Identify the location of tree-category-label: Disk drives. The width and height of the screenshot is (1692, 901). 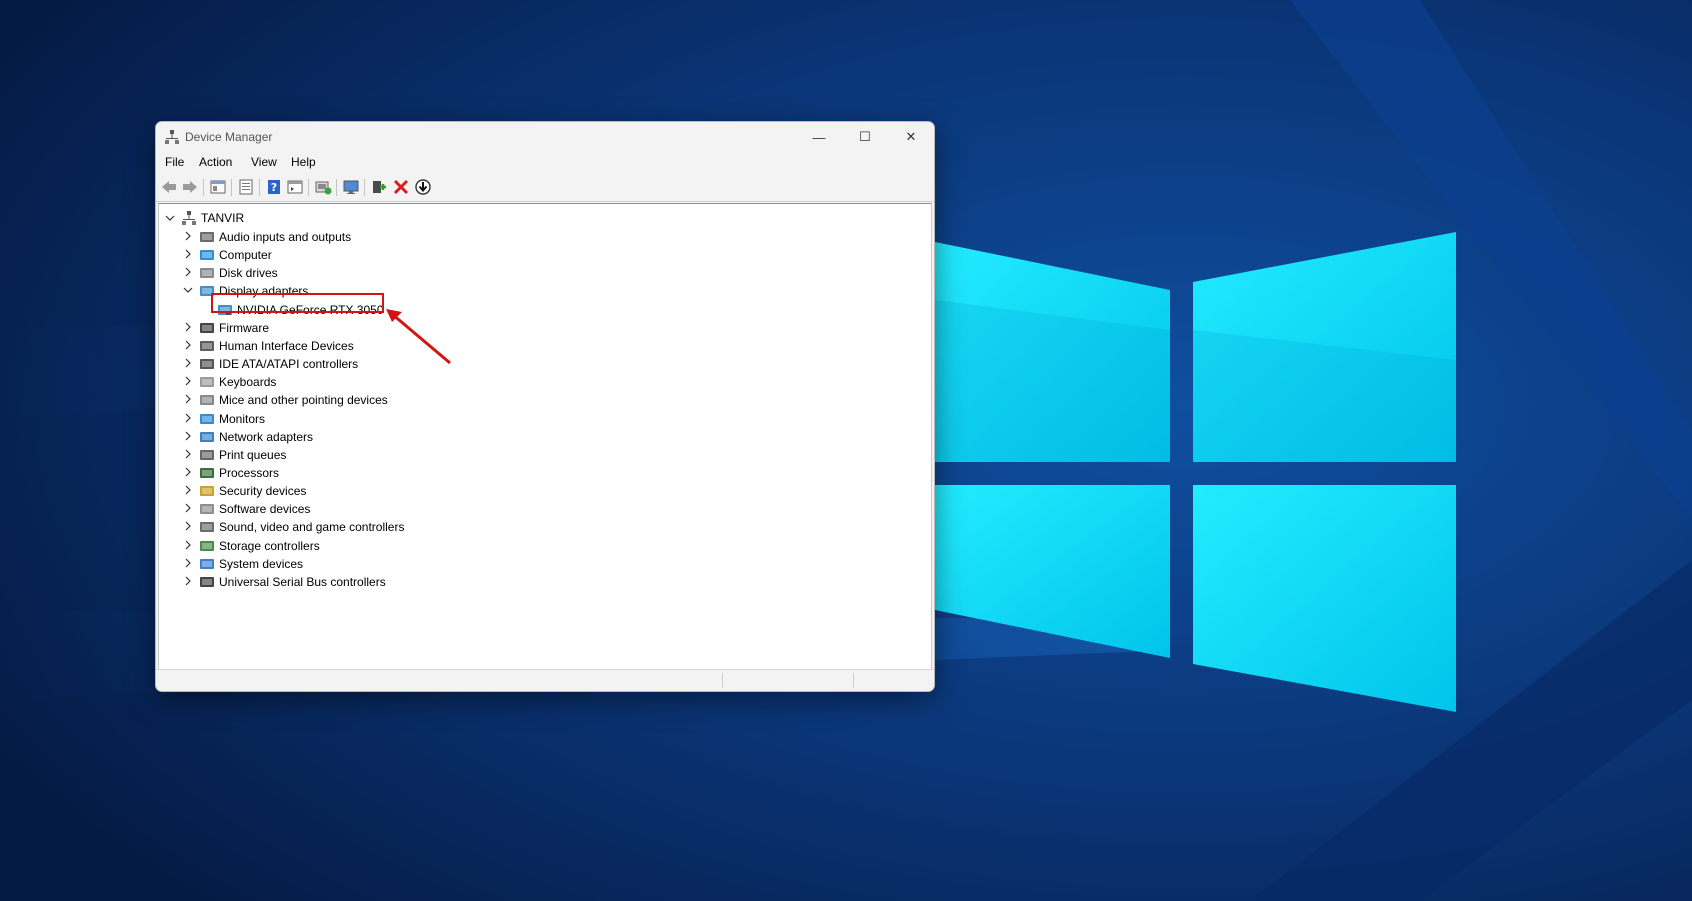
(248, 273).